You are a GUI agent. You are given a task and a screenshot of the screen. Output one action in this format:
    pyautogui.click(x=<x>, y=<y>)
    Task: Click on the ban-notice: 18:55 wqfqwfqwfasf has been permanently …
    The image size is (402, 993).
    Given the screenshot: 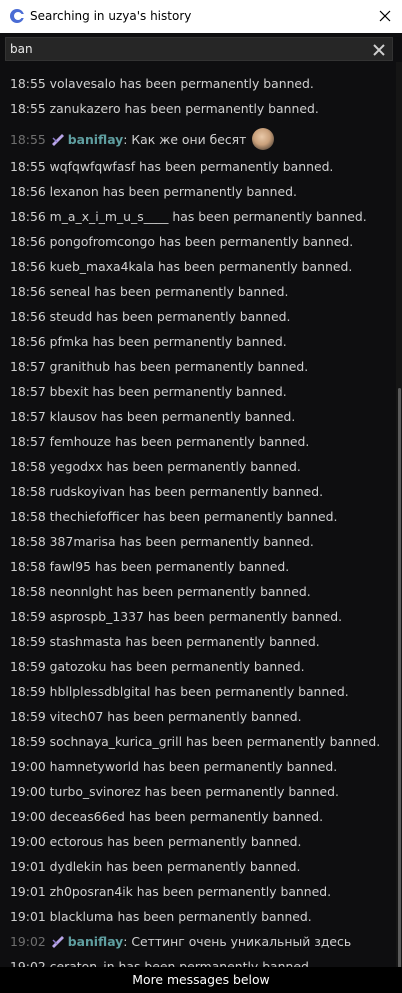 What is the action you would take?
    pyautogui.click(x=171, y=167)
    